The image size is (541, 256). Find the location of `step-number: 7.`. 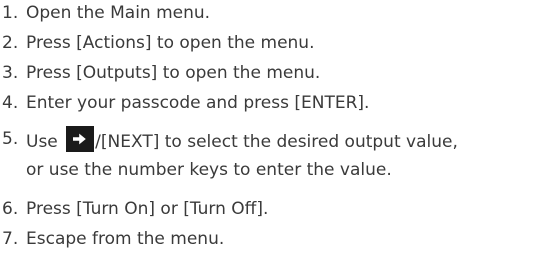

step-number: 7. is located at coordinates (10, 239).